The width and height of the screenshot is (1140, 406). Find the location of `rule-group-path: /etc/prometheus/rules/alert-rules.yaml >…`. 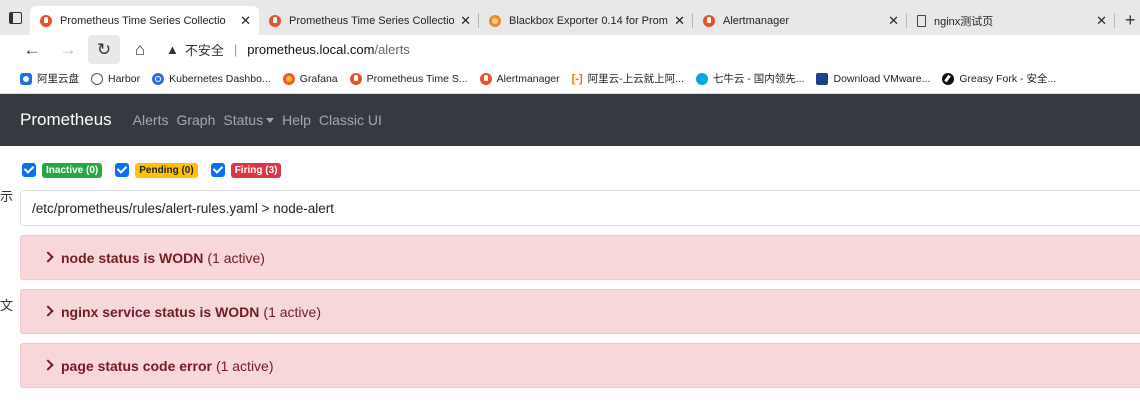

rule-group-path: /etc/prometheus/rules/alert-rules.yaml >… is located at coordinates (183, 208).